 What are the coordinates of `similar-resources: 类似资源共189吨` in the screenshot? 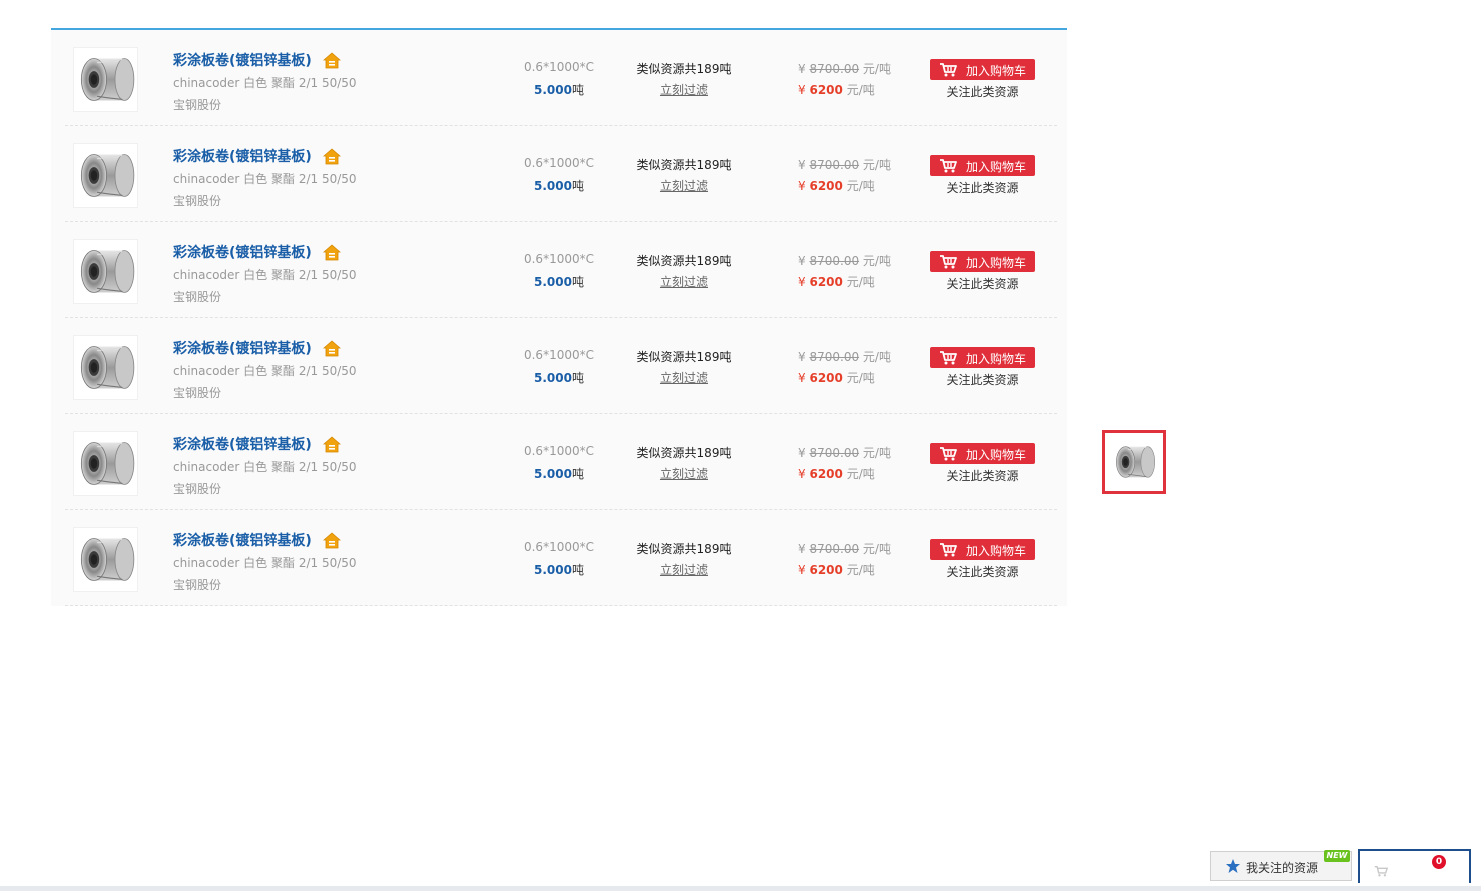 It's located at (684, 357).